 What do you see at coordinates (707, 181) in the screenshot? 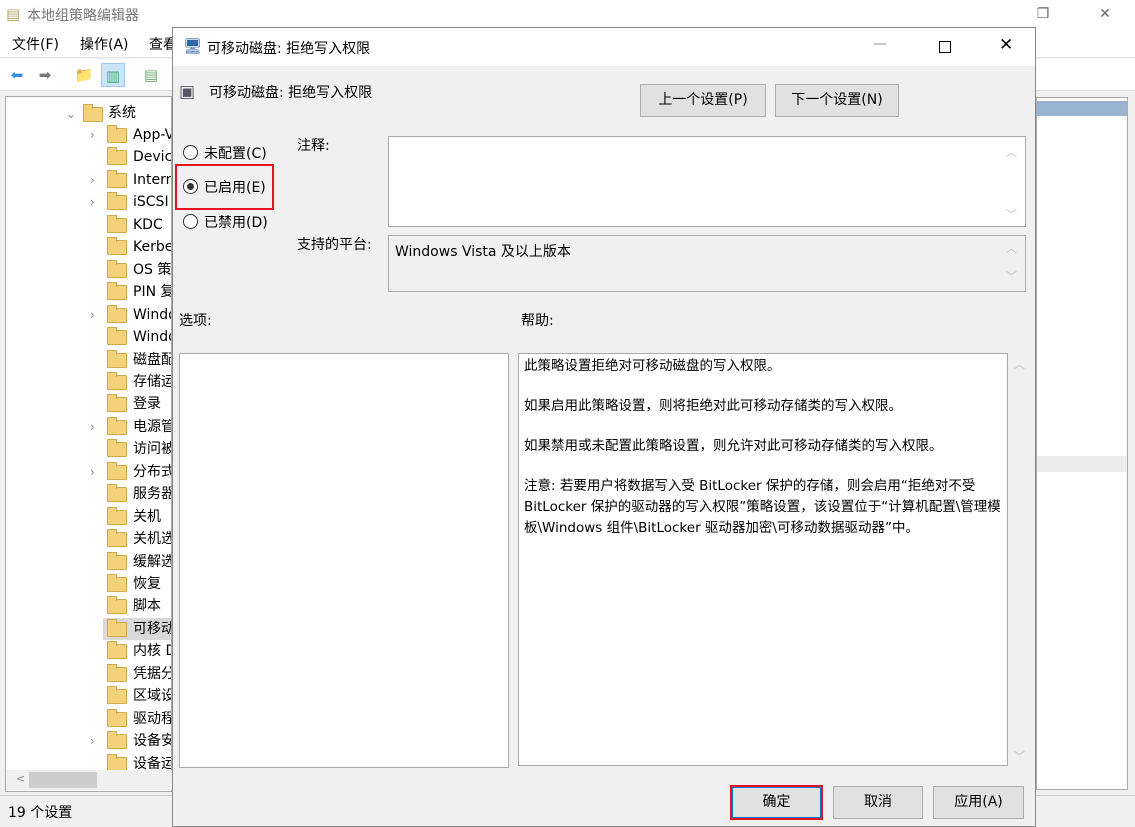
I see `comment-textarea` at bounding box center [707, 181].